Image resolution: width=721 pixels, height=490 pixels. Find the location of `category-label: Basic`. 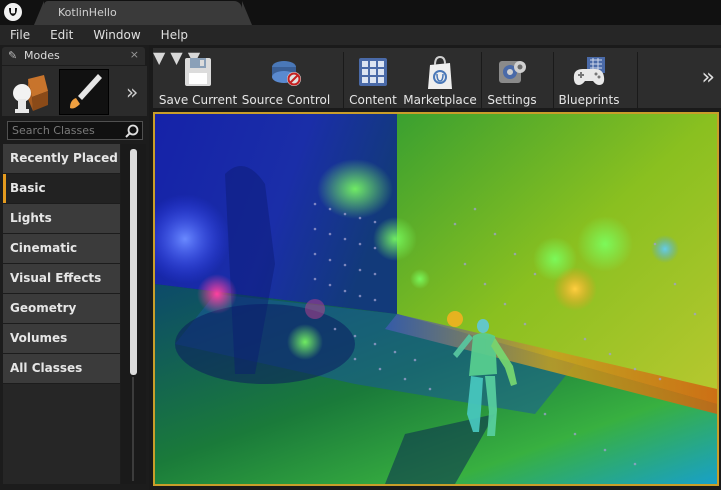

category-label: Basic is located at coordinates (28, 188).